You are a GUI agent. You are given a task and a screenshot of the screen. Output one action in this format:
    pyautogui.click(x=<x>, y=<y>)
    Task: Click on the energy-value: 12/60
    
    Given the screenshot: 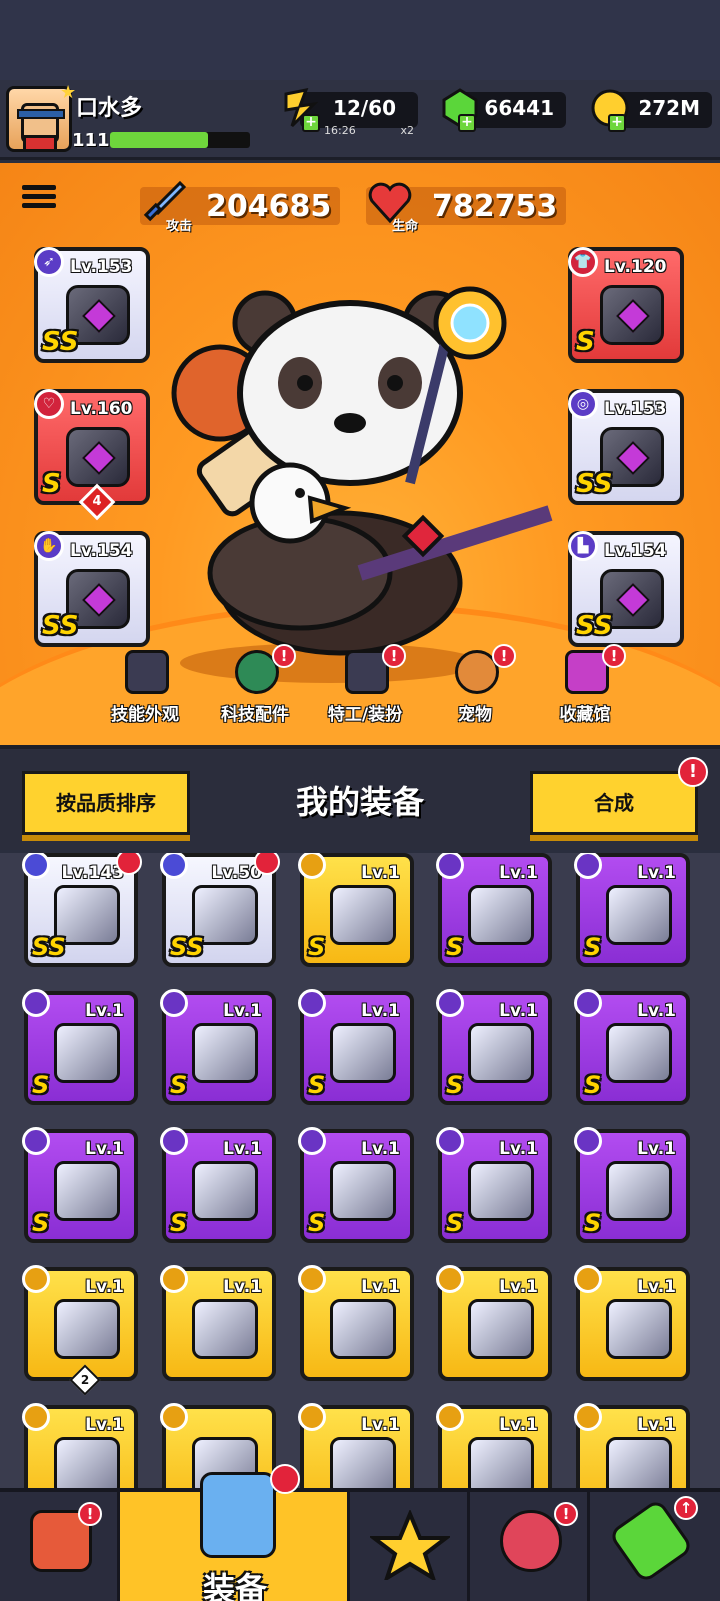 What is the action you would take?
    pyautogui.click(x=364, y=108)
    